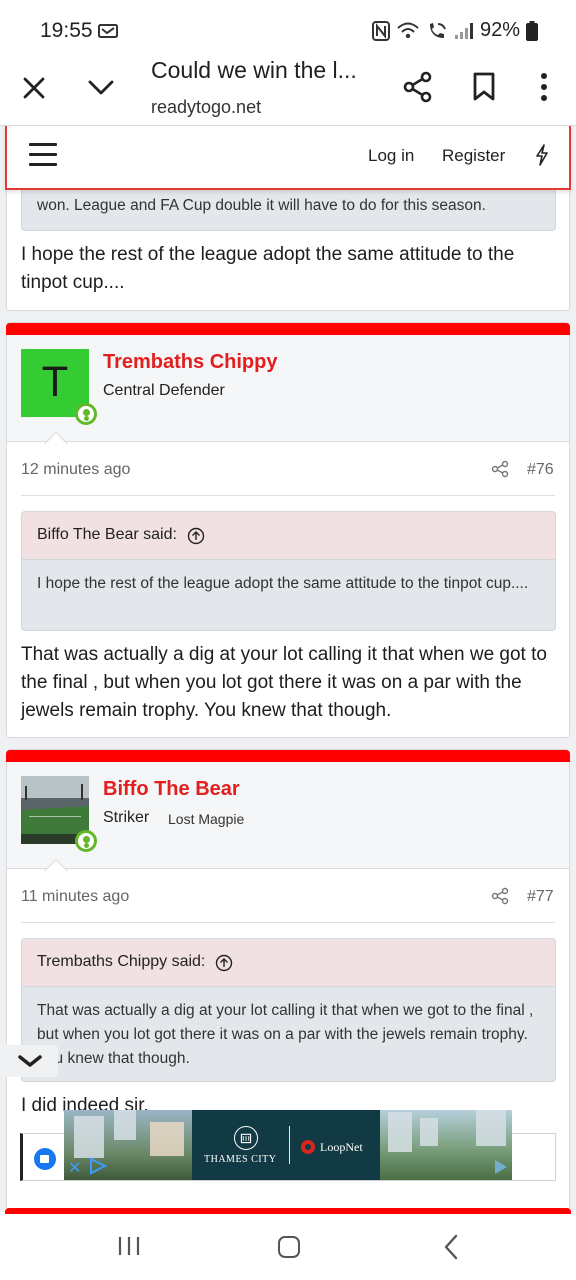 The image size is (576, 1280). What do you see at coordinates (75, 470) in the screenshot?
I see `post-timestamp: 12 minutes ago` at bounding box center [75, 470].